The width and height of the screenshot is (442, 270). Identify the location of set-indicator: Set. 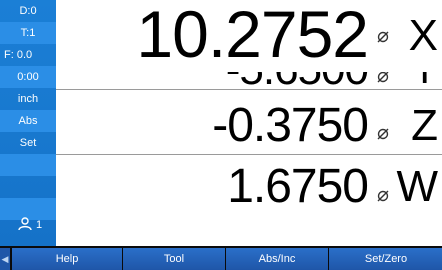
(28, 143).